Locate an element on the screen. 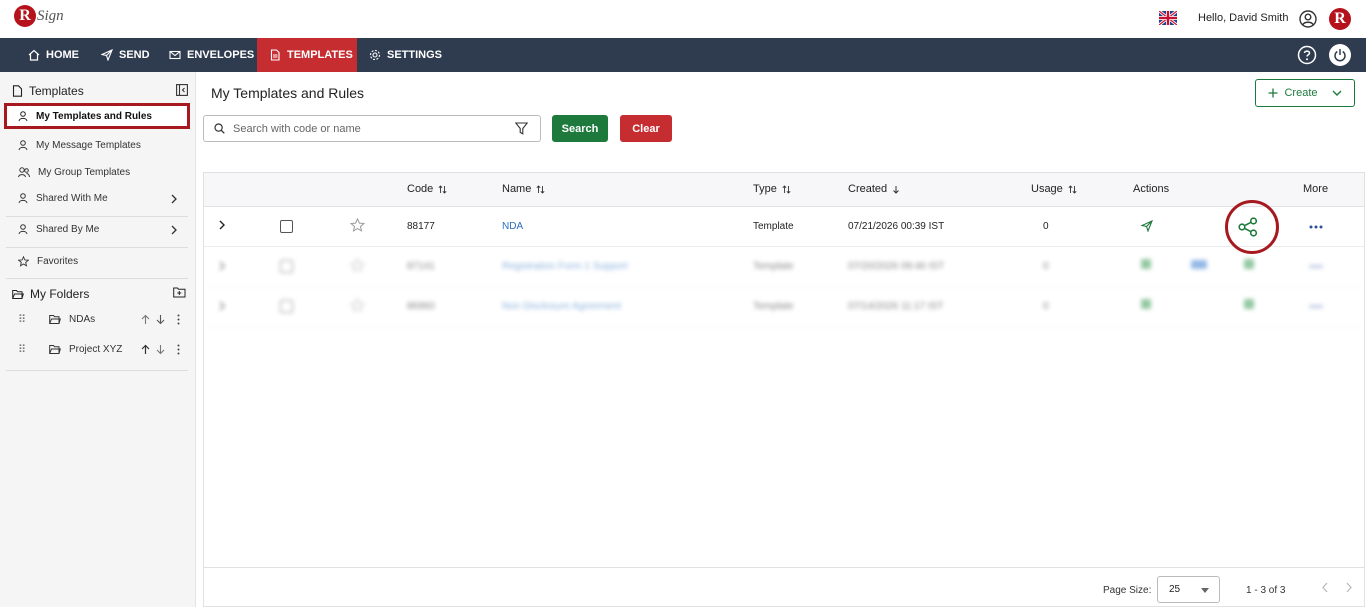  nav-settings: SETTINGS is located at coordinates (405, 55).